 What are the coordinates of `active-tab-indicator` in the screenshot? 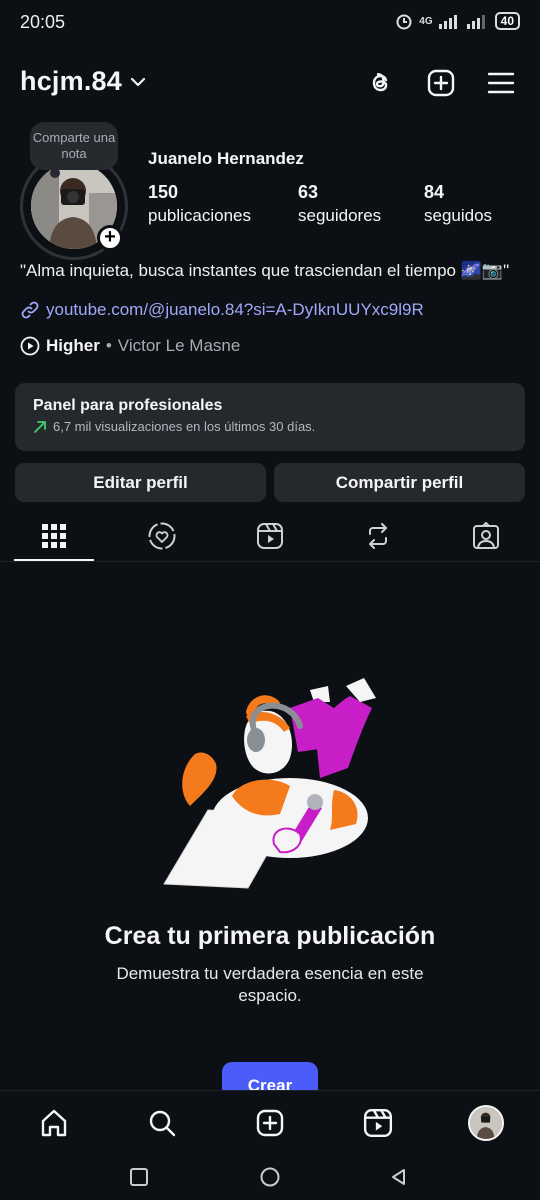 It's located at (54, 560).